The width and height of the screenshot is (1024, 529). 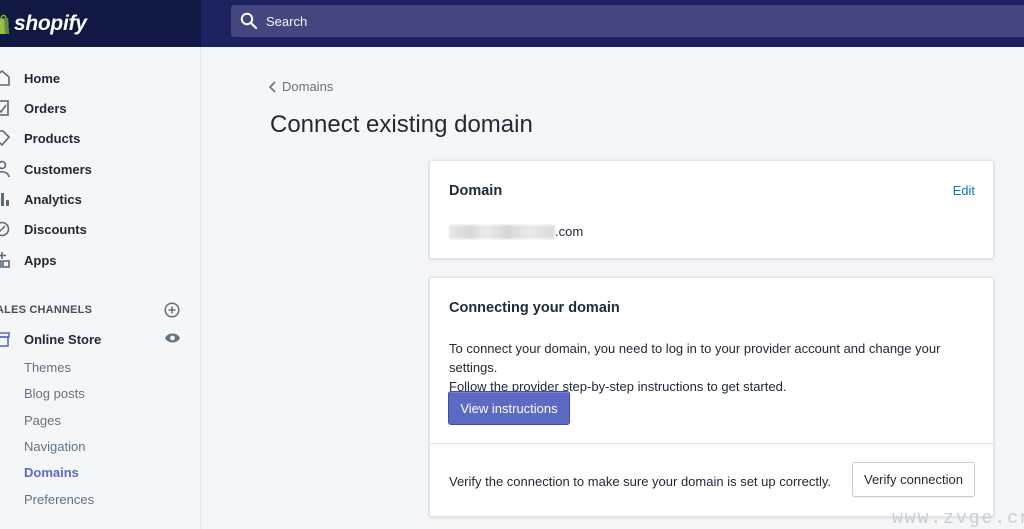 What do you see at coordinates (476, 191) in the screenshot?
I see `domain-card-title: Domain` at bounding box center [476, 191].